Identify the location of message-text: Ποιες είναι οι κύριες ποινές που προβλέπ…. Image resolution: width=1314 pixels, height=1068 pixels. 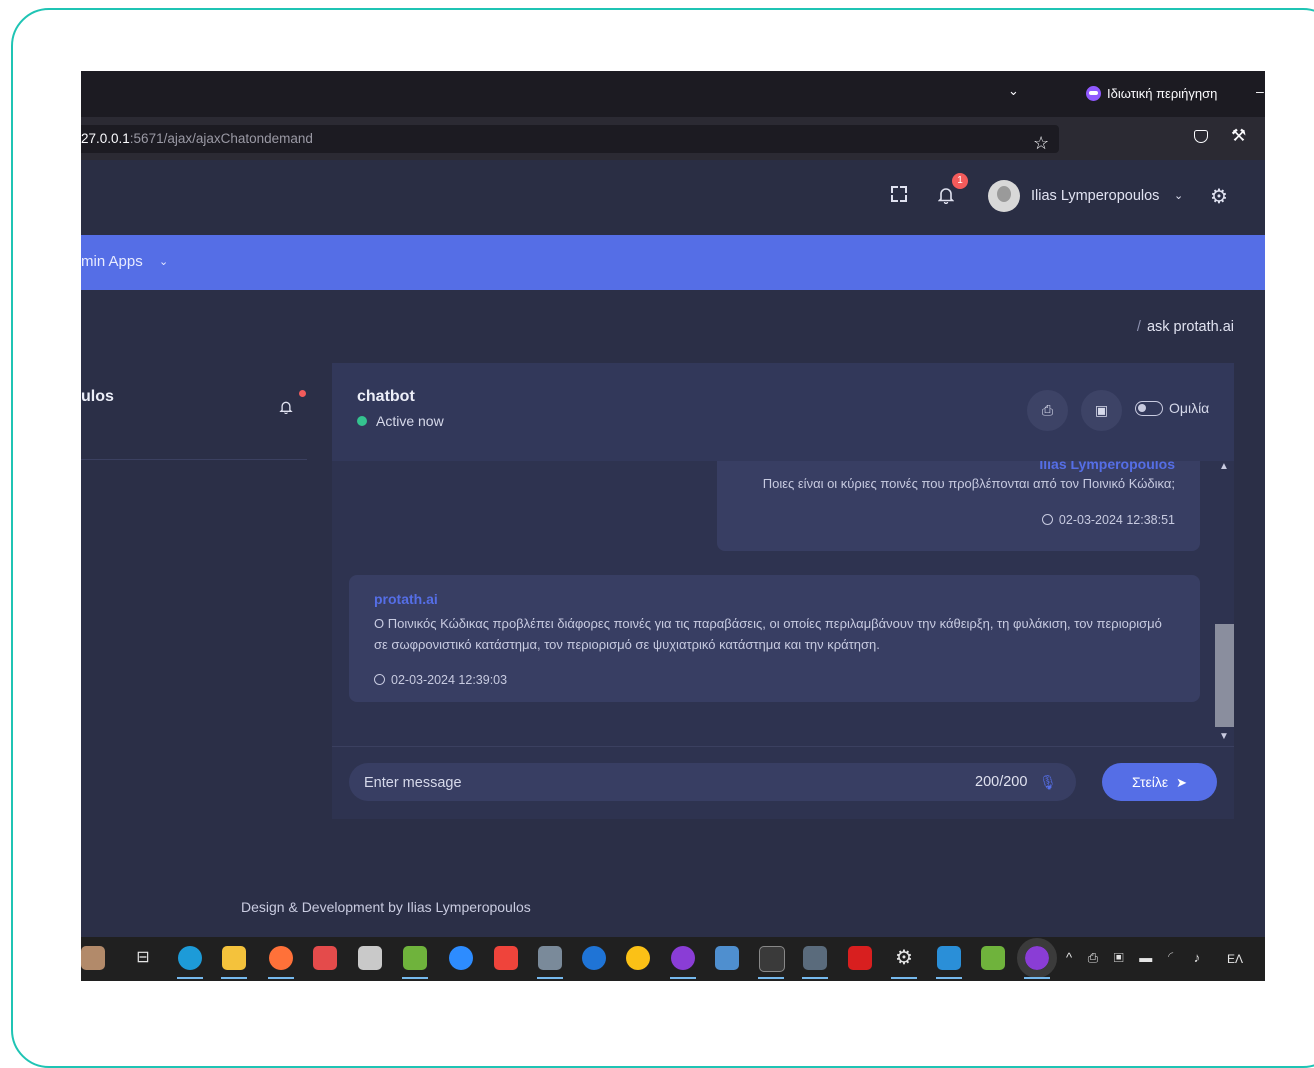
(968, 483).